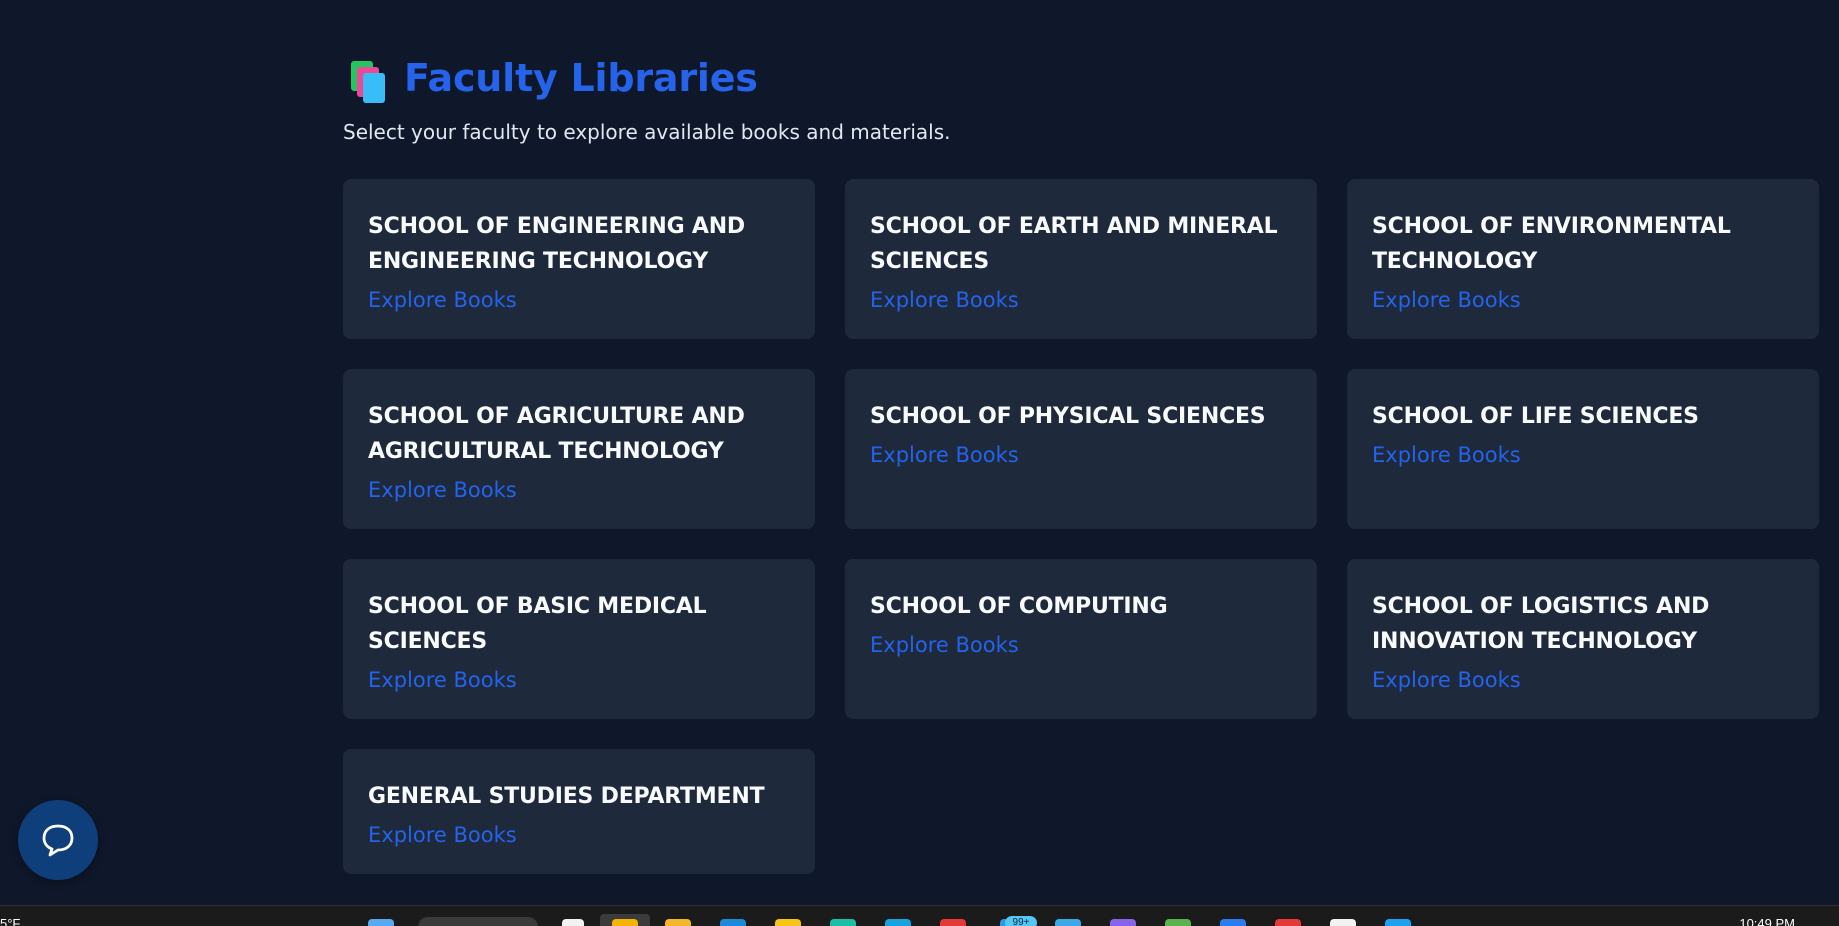 The width and height of the screenshot is (1839, 926). What do you see at coordinates (581, 78) in the screenshot?
I see `page-title: Faculty Libraries` at bounding box center [581, 78].